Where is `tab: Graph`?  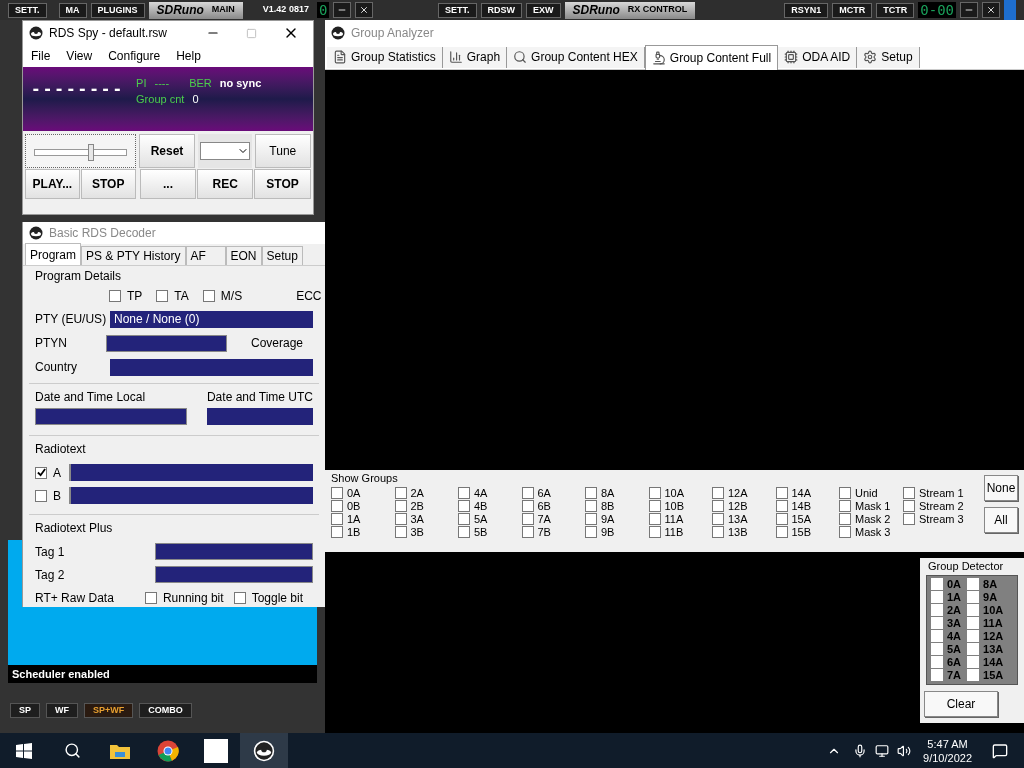
tab: Graph is located at coordinates (475, 57).